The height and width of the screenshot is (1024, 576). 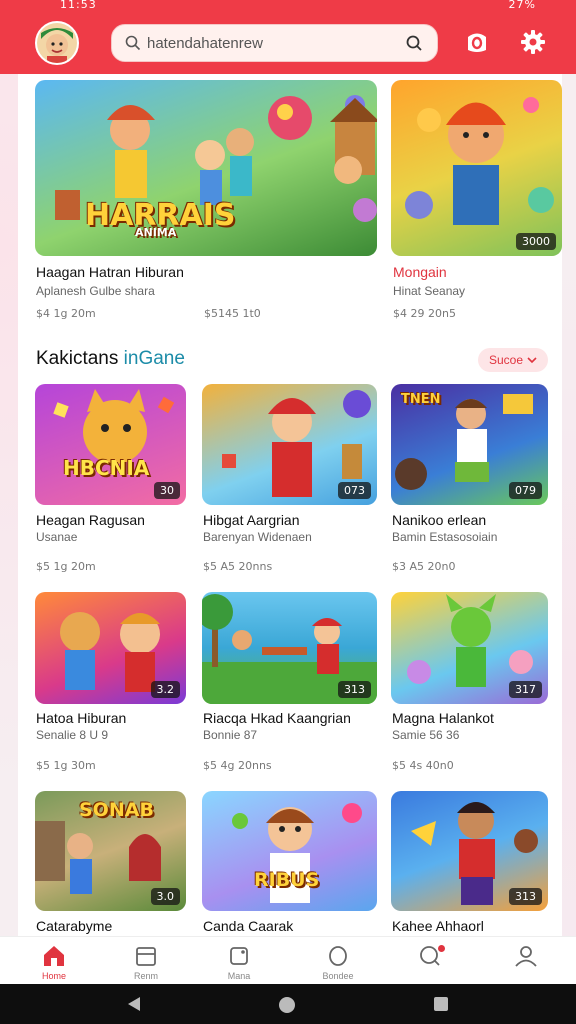 I want to click on section-title: Kakictans inGane, so click(x=110, y=359).